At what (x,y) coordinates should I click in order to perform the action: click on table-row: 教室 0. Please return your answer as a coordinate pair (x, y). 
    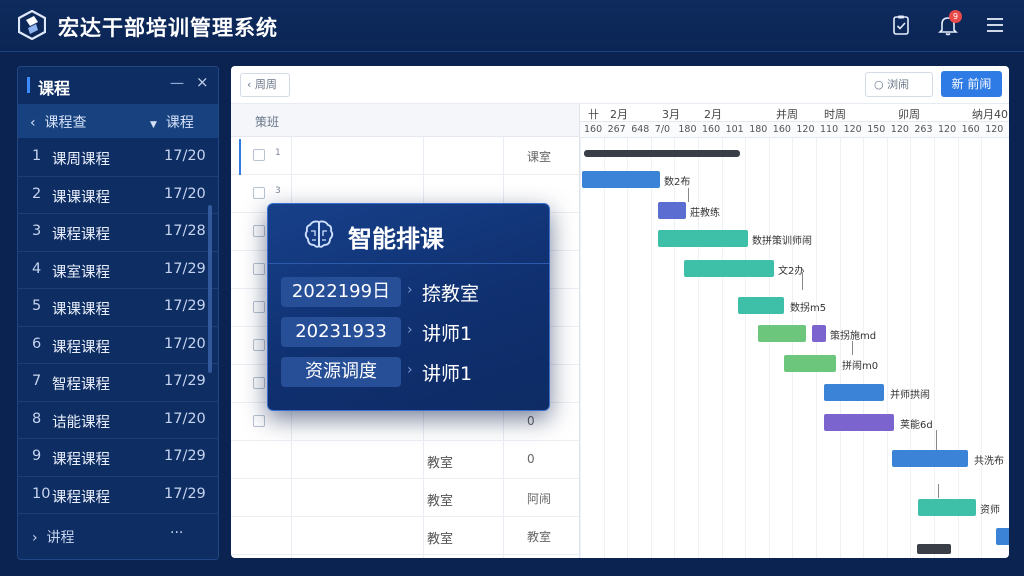
    Looking at the image, I should click on (405, 460).